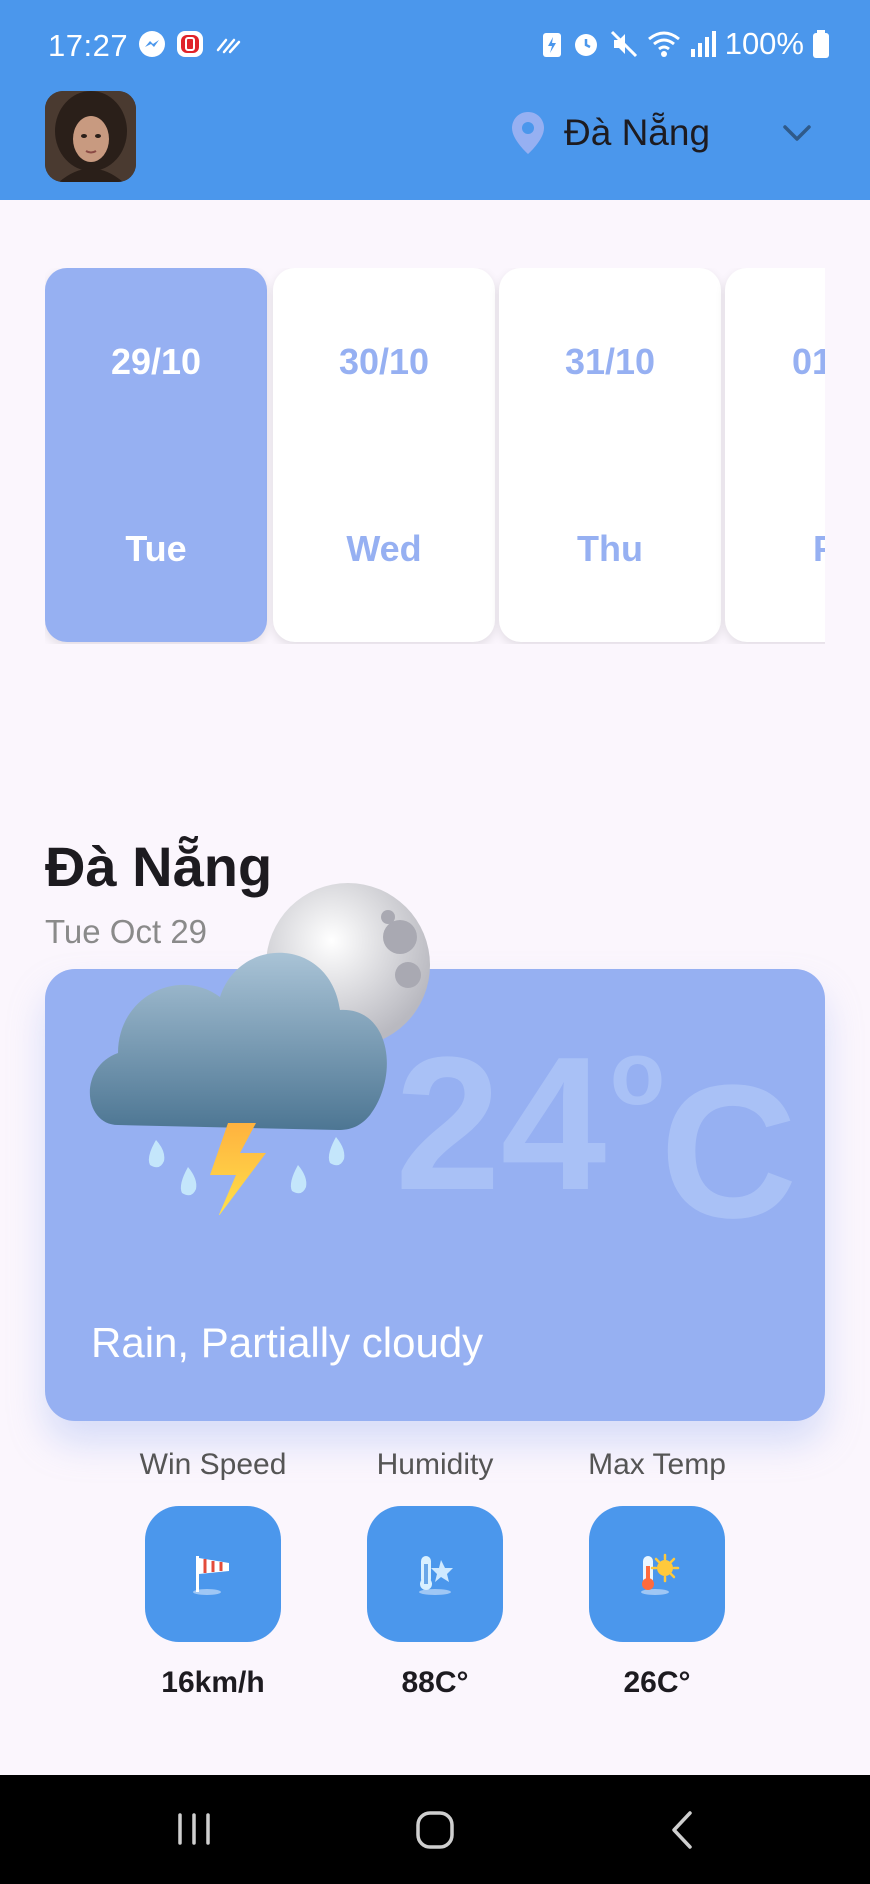  Describe the element at coordinates (657, 1464) in the screenshot. I see `stat-label: Max Temp` at that location.